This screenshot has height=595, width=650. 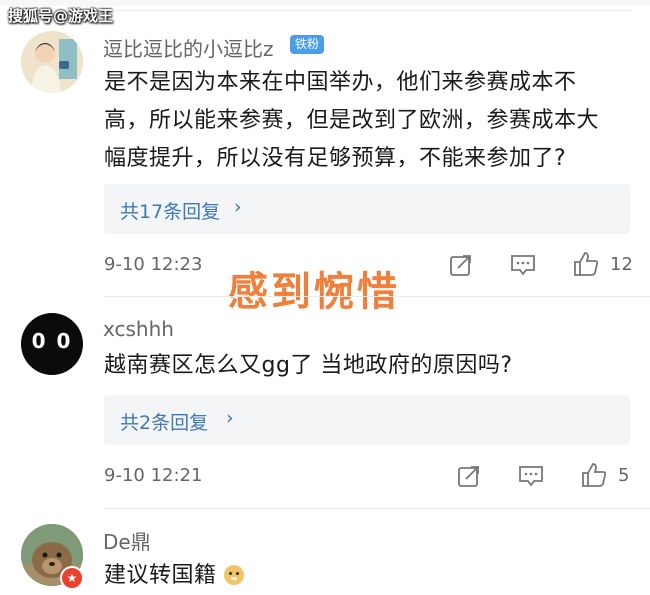 I want to click on doge-emoji-icon, so click(x=234, y=575).